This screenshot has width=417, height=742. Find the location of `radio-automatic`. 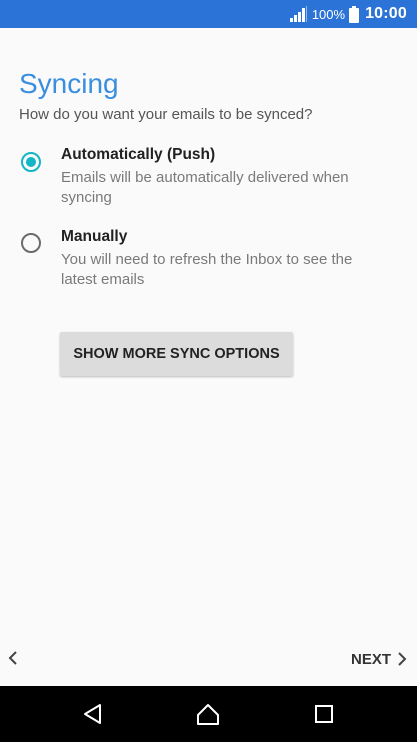

radio-automatic is located at coordinates (31, 162).